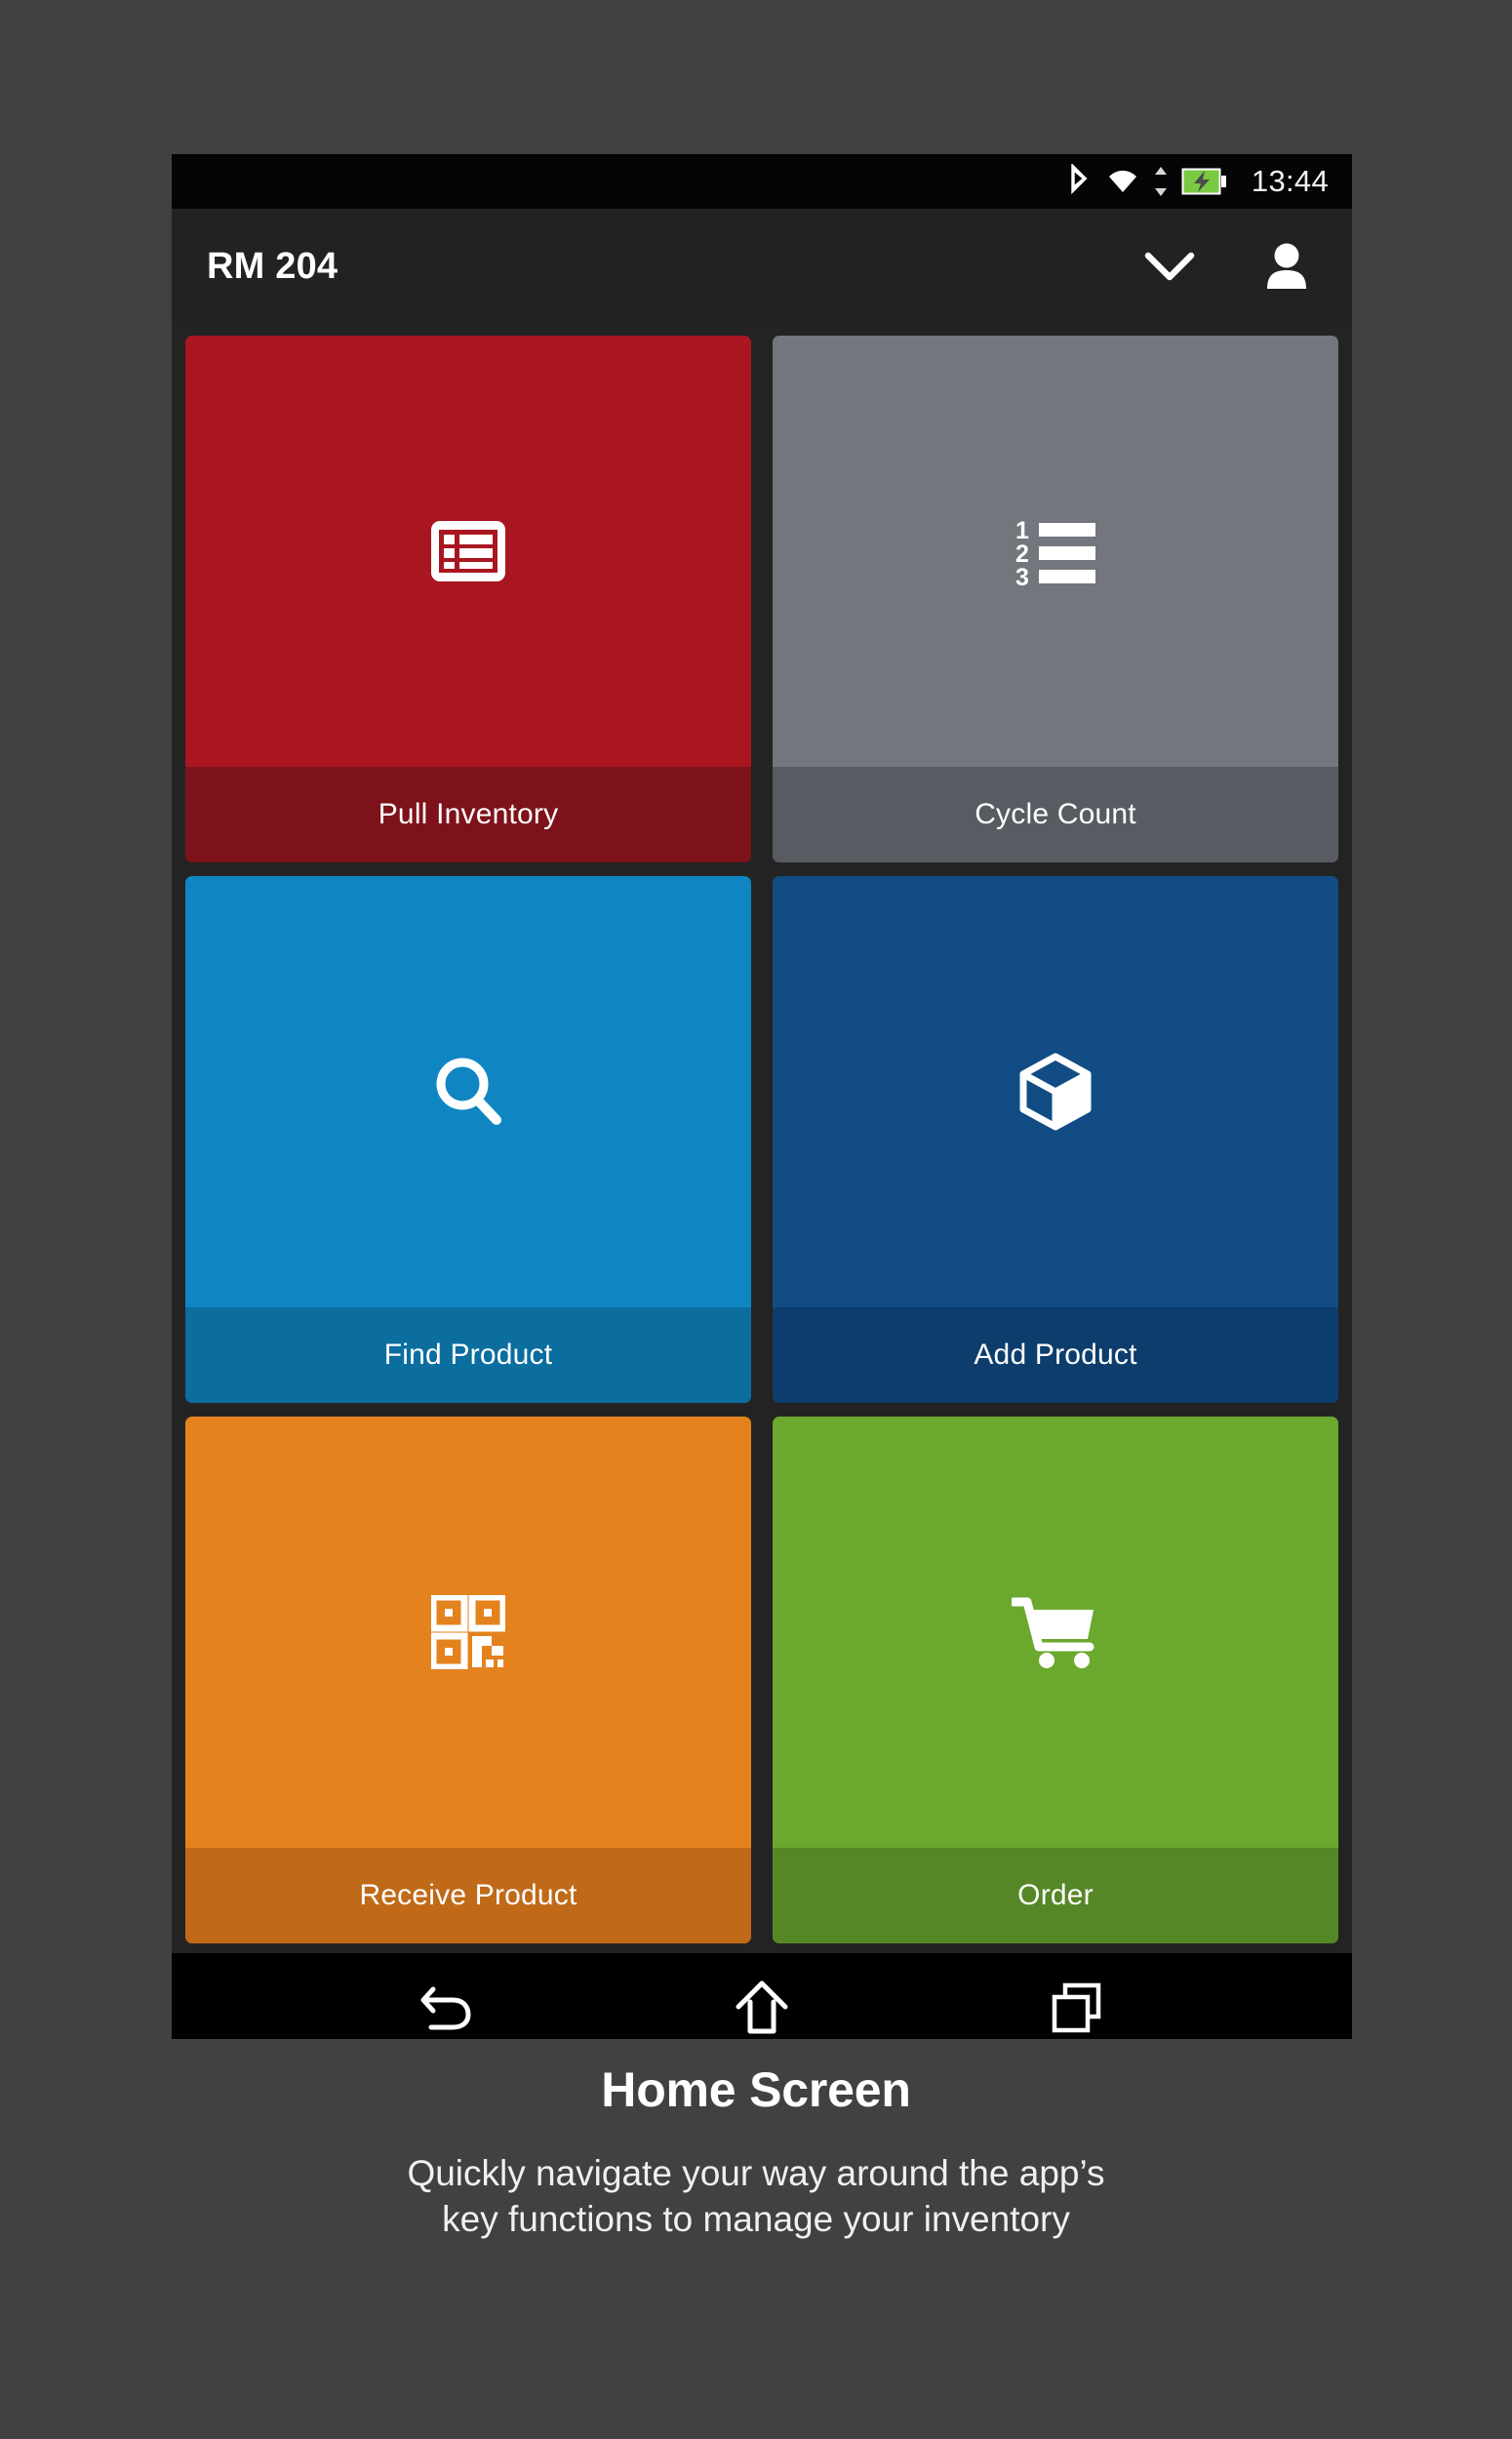 This screenshot has width=1512, height=2439. I want to click on chevron-down-button, so click(1169, 267).